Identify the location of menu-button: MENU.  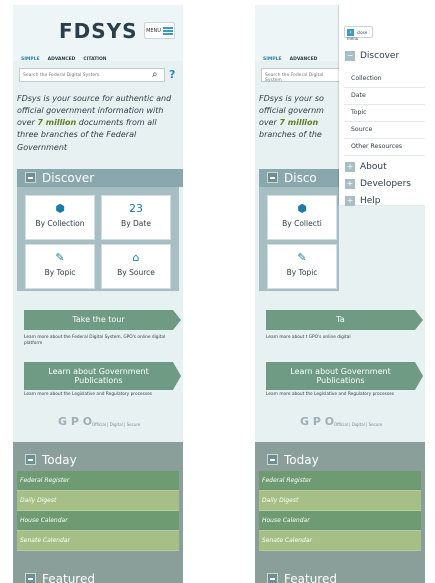
(159, 30).